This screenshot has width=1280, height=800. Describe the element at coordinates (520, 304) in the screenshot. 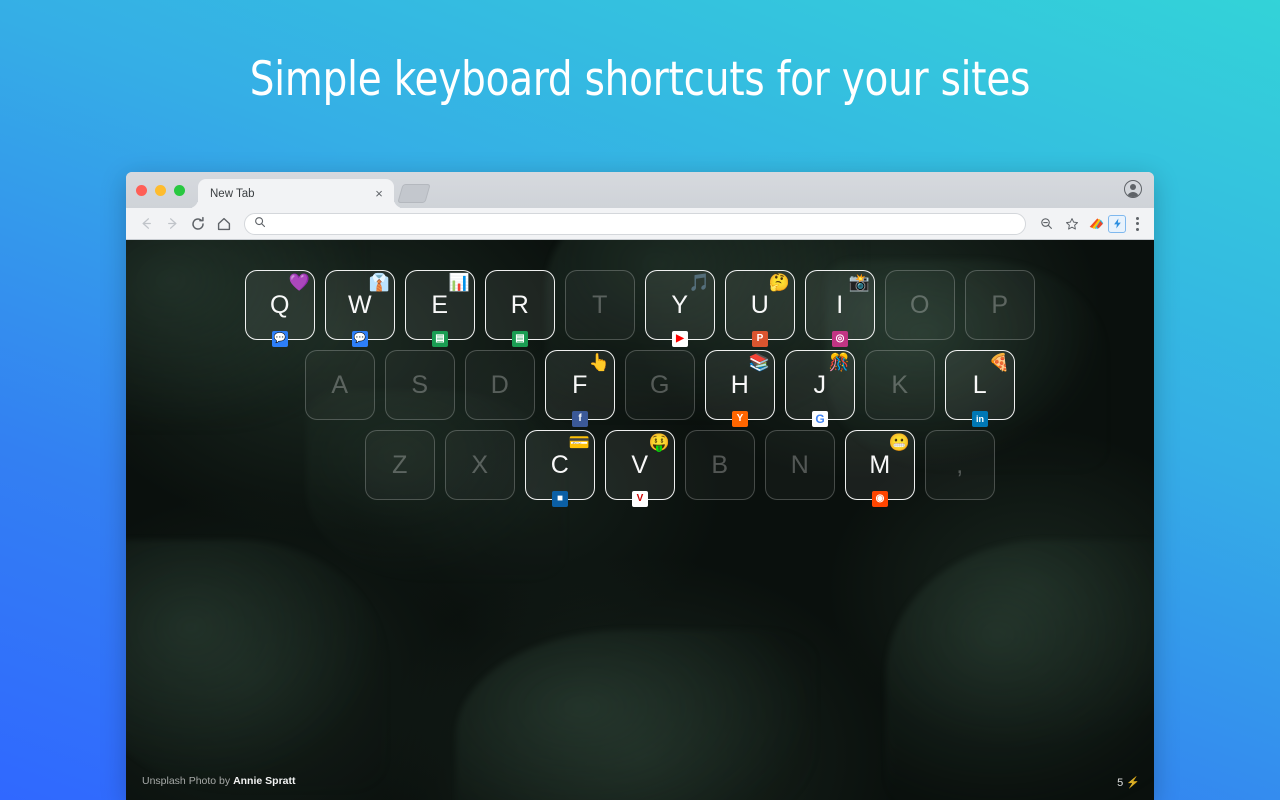

I see `key-letter: R` at that location.